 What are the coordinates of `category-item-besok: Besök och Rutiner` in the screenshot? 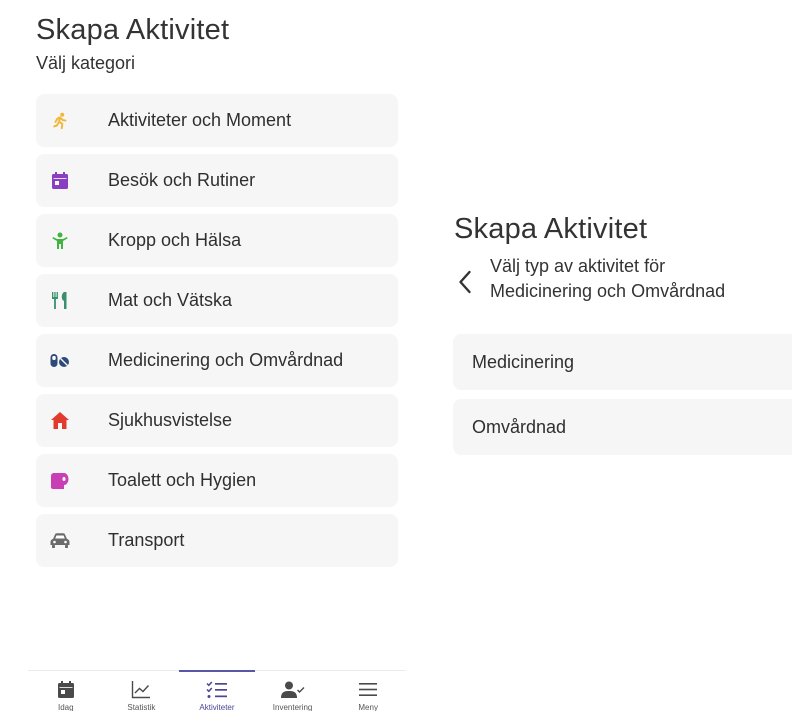 It's located at (217, 180).